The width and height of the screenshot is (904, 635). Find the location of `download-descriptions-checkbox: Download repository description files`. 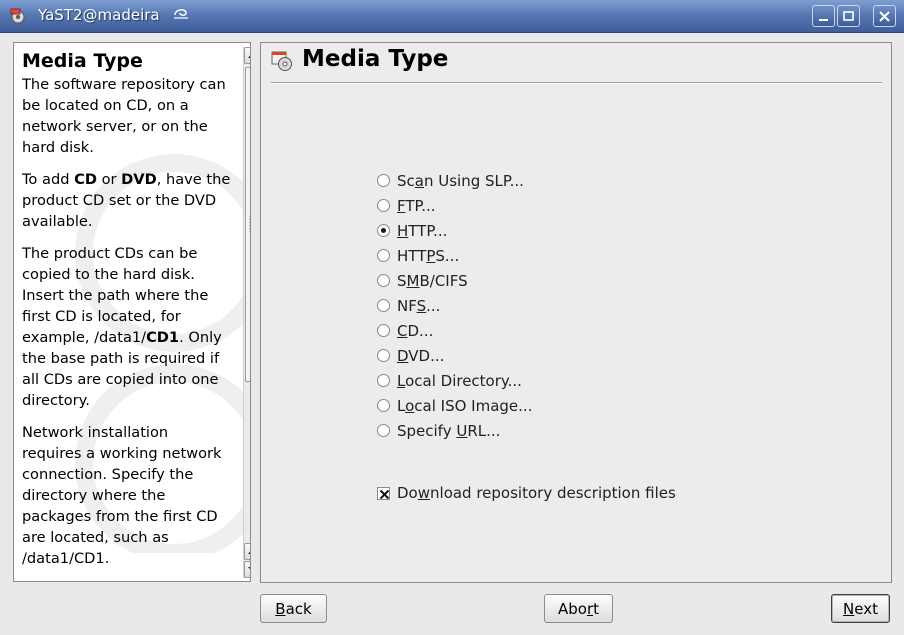

download-descriptions-checkbox: Download repository description files is located at coordinates (526, 493).